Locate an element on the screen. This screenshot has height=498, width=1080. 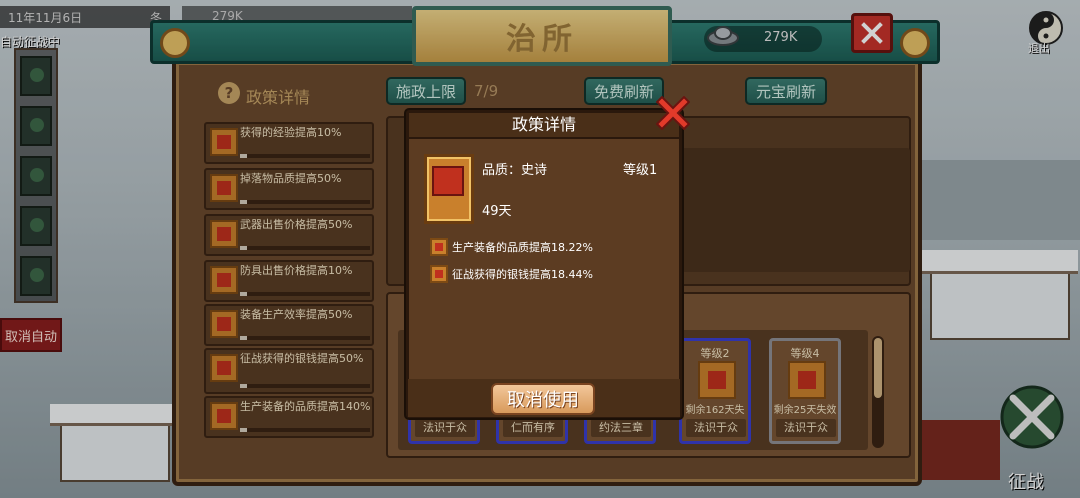
popup-level: 等级1 is located at coordinates (640, 170).